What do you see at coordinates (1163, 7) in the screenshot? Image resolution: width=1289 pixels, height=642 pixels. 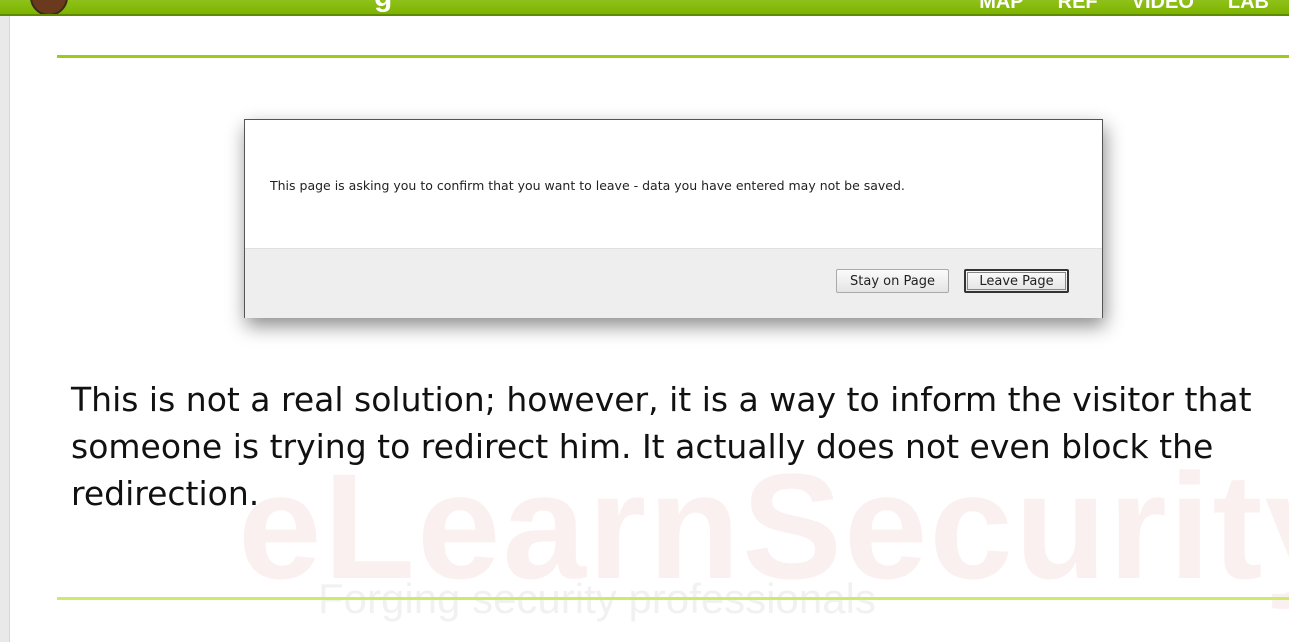 I see `nav-item-video: VIDEO` at bounding box center [1163, 7].